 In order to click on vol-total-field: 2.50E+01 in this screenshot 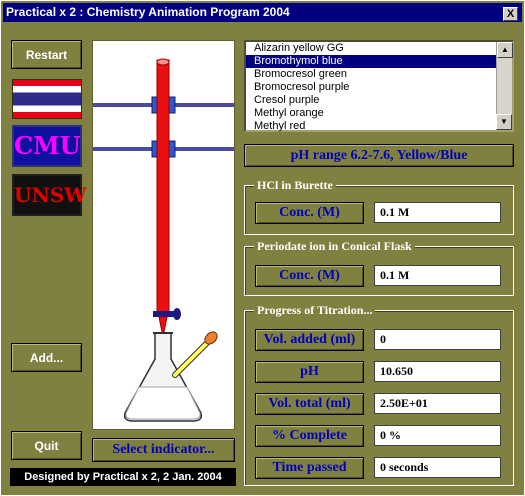, I will do `click(437, 403)`.